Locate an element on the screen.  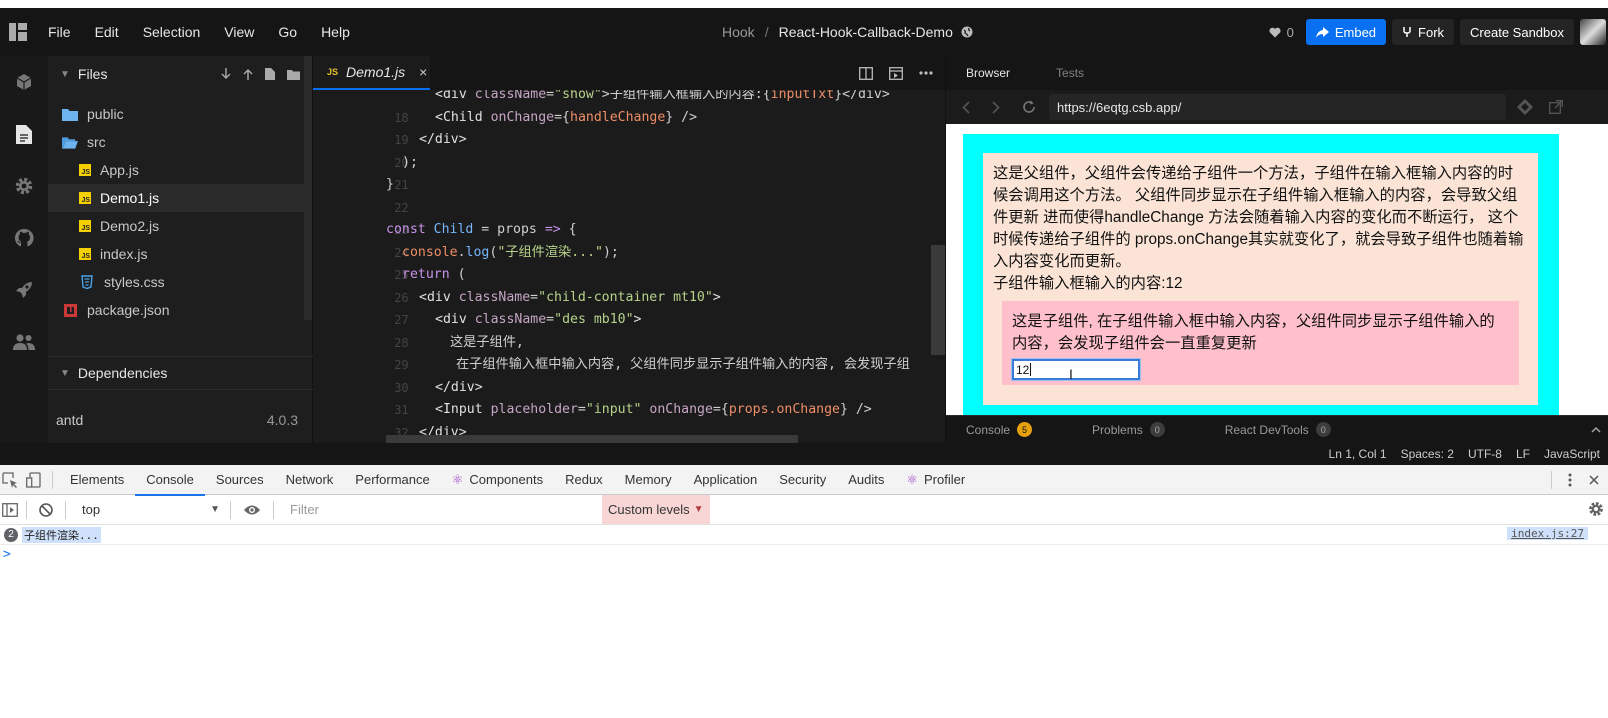
file-item-package-json: package.json is located at coordinates (180, 310).